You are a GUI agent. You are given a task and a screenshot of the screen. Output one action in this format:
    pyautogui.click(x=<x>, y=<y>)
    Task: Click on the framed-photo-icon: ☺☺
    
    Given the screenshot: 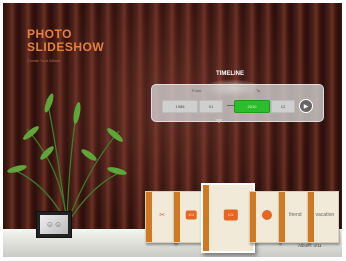 What is the action you would take?
    pyautogui.click(x=54, y=224)
    